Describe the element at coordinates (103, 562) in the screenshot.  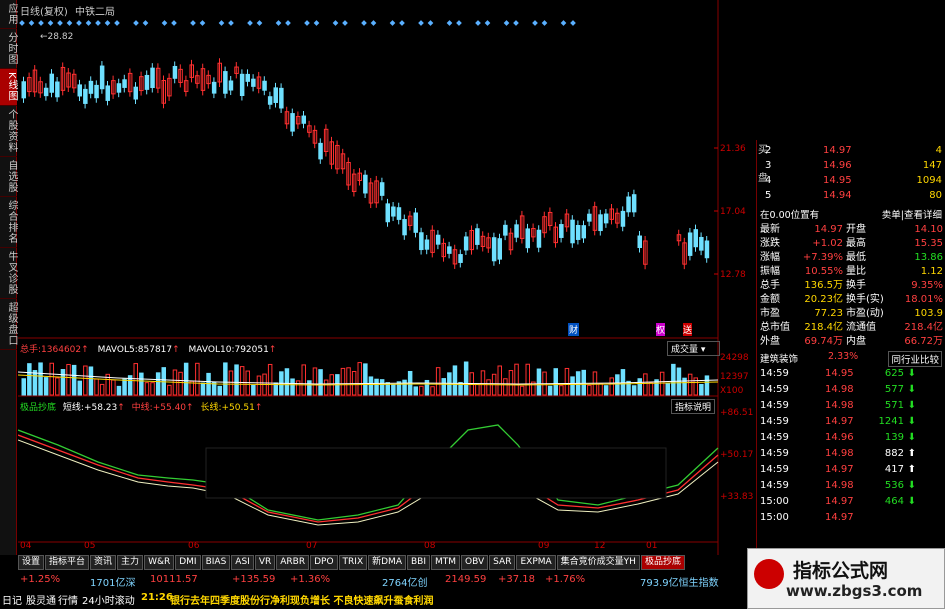
I see `indicator-tab: 资讯` at that location.